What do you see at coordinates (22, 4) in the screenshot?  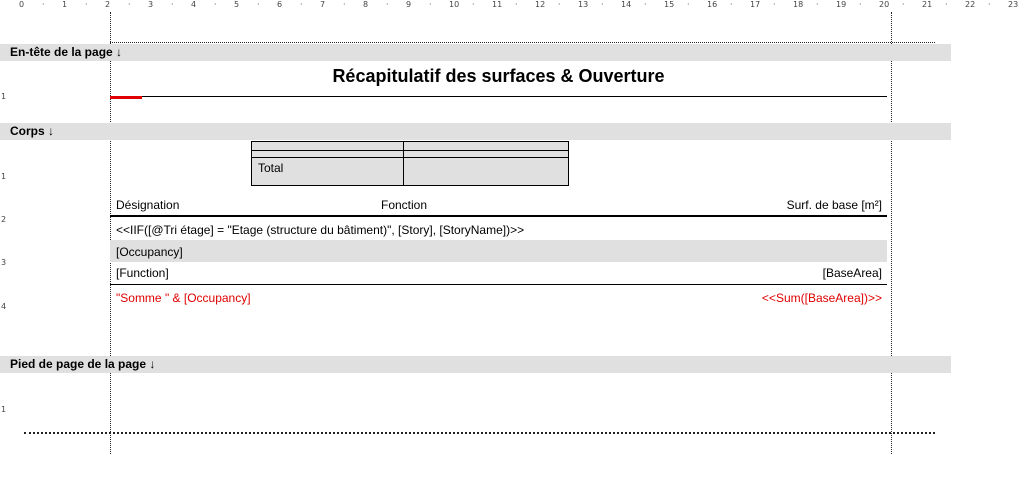 I see `ruler-top-label: 0` at bounding box center [22, 4].